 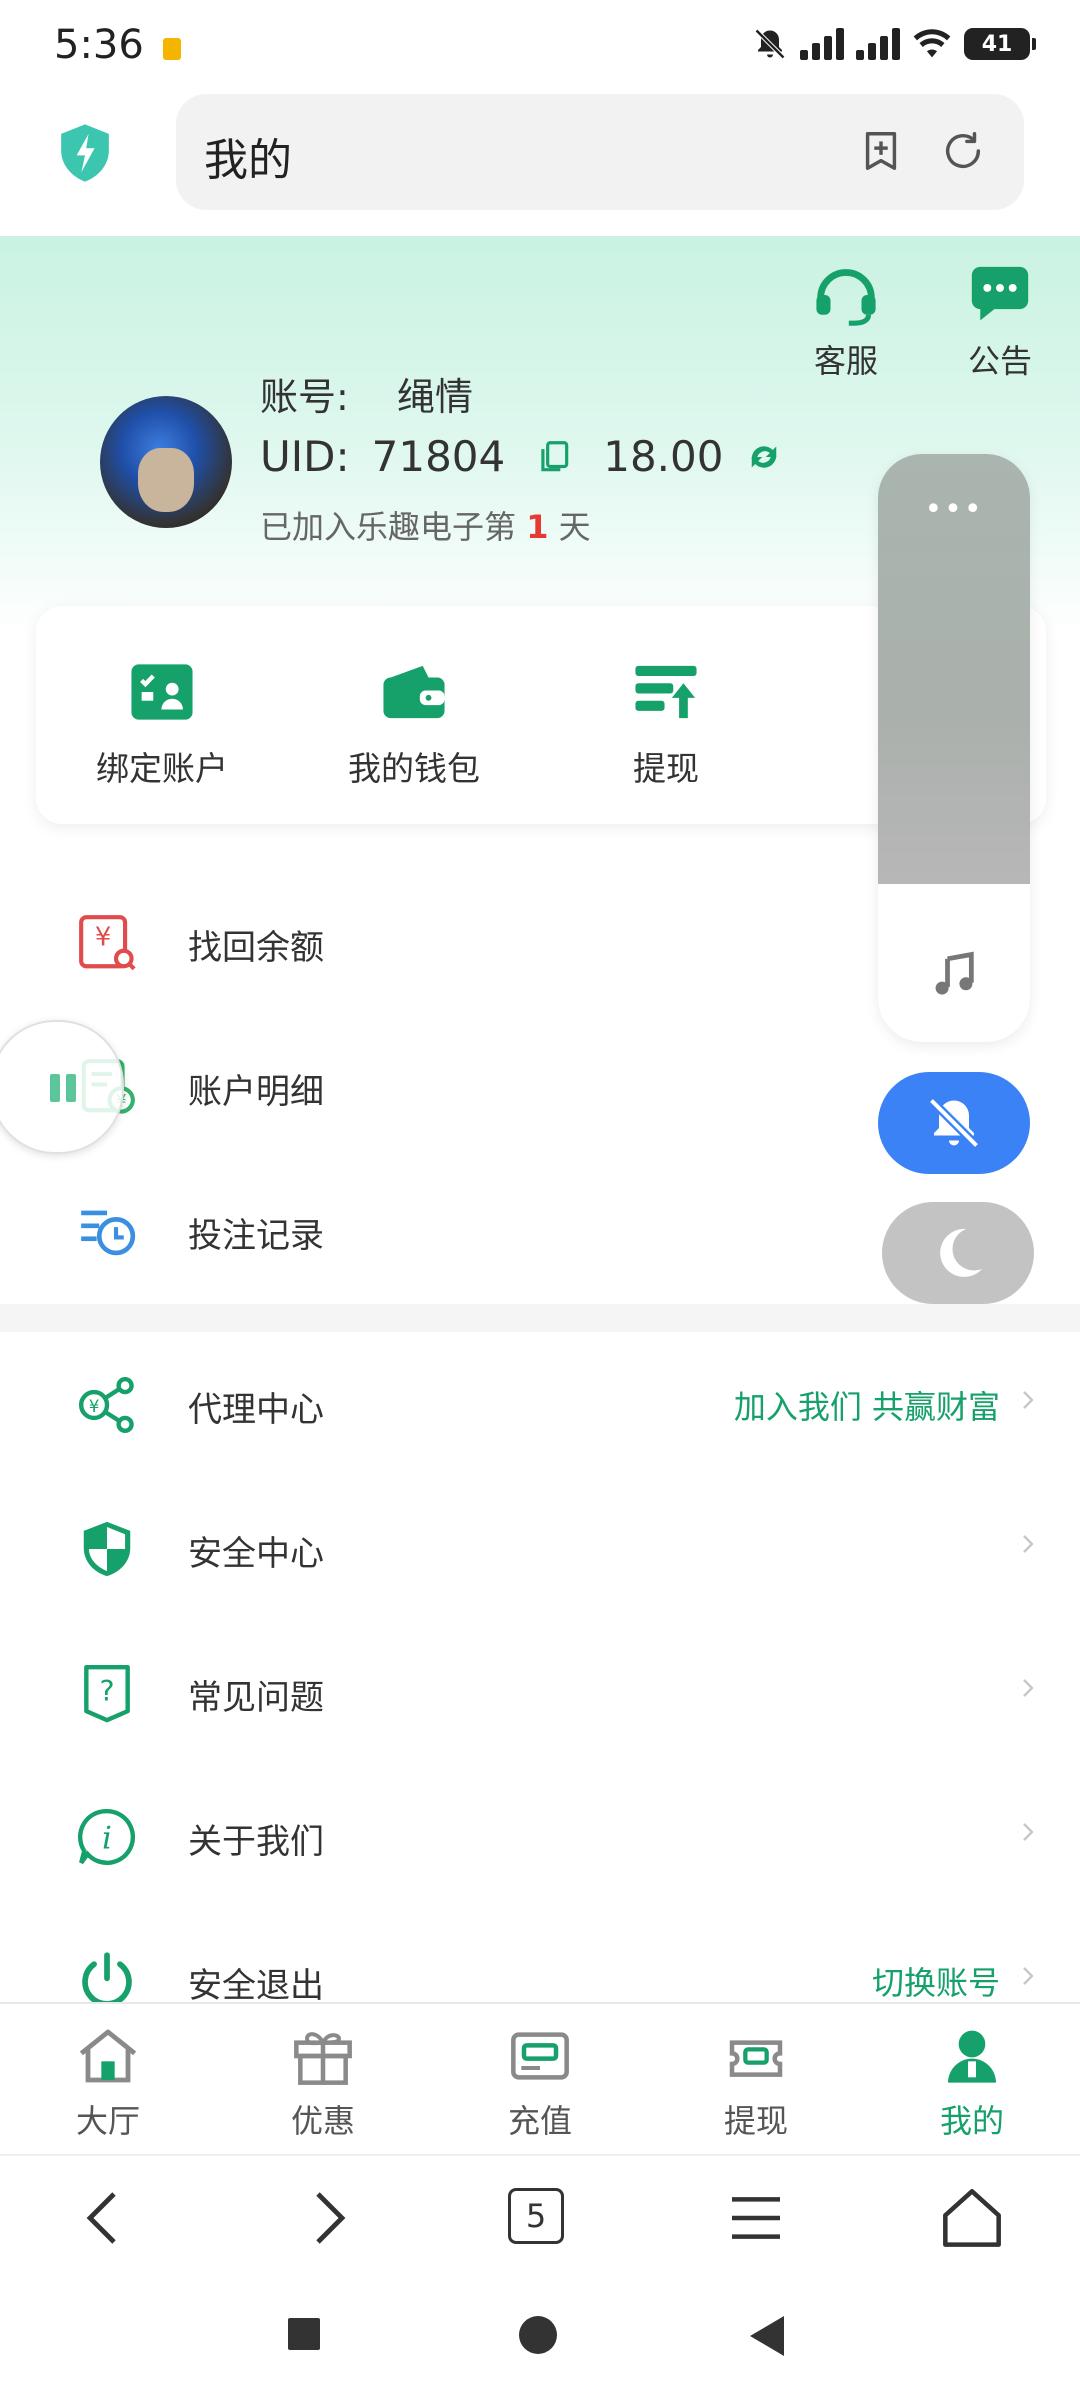 I want to click on tab-label: 充值, so click(x=539, y=2121).